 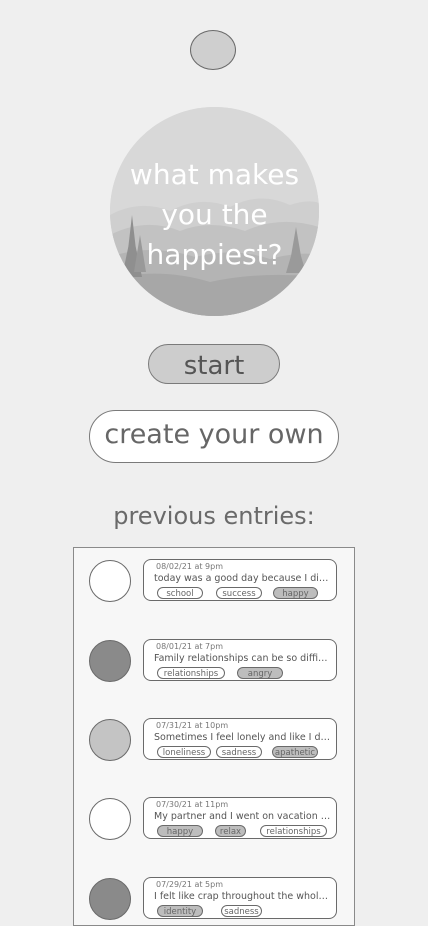 I want to click on daily-prompt-circle: what makes you the happiest?, so click(x=214, y=211).